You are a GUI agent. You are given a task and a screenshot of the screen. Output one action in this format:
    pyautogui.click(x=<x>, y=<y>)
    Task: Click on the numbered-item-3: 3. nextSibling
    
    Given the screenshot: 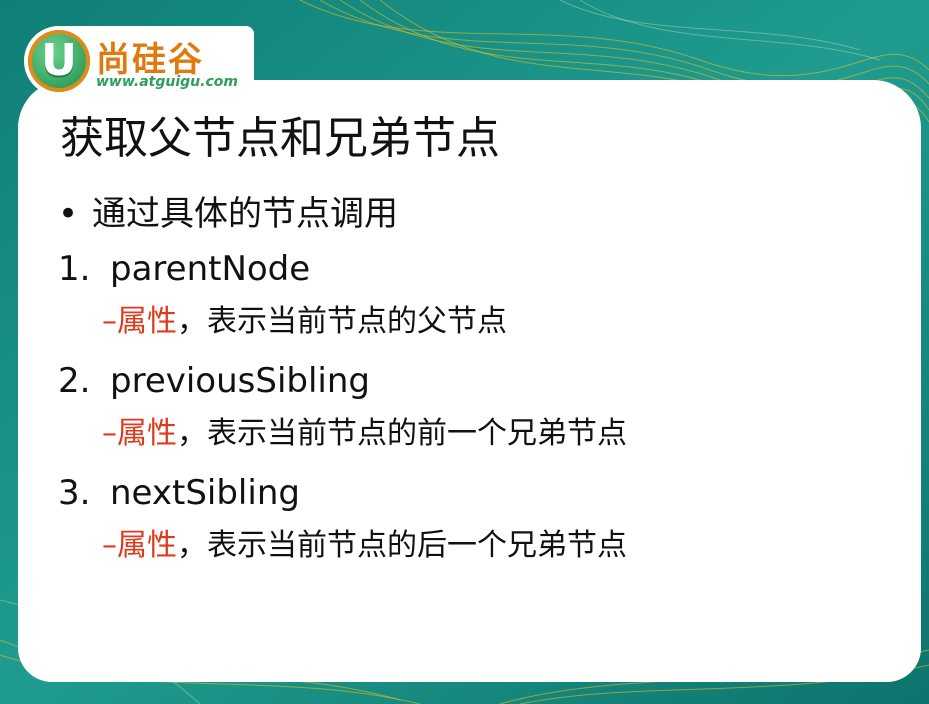 What is the action you would take?
    pyautogui.click(x=478, y=498)
    